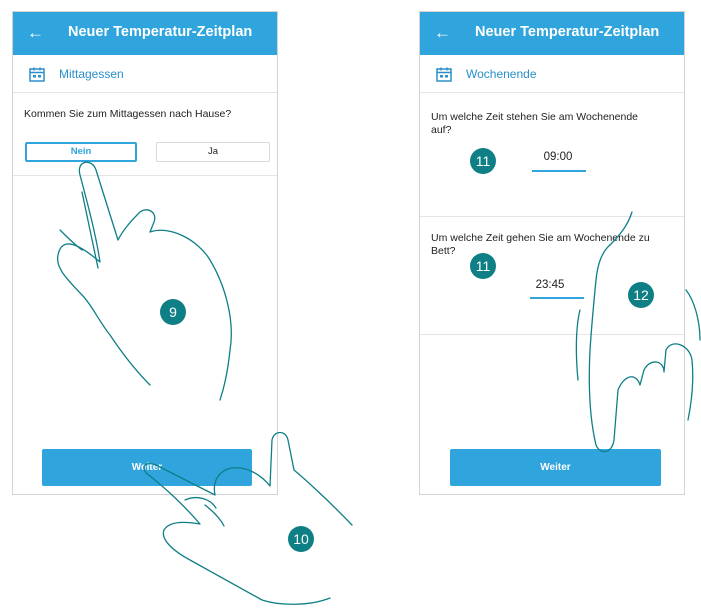 This screenshot has height=610, width=701. I want to click on section-header: Wochenende, so click(552, 74).